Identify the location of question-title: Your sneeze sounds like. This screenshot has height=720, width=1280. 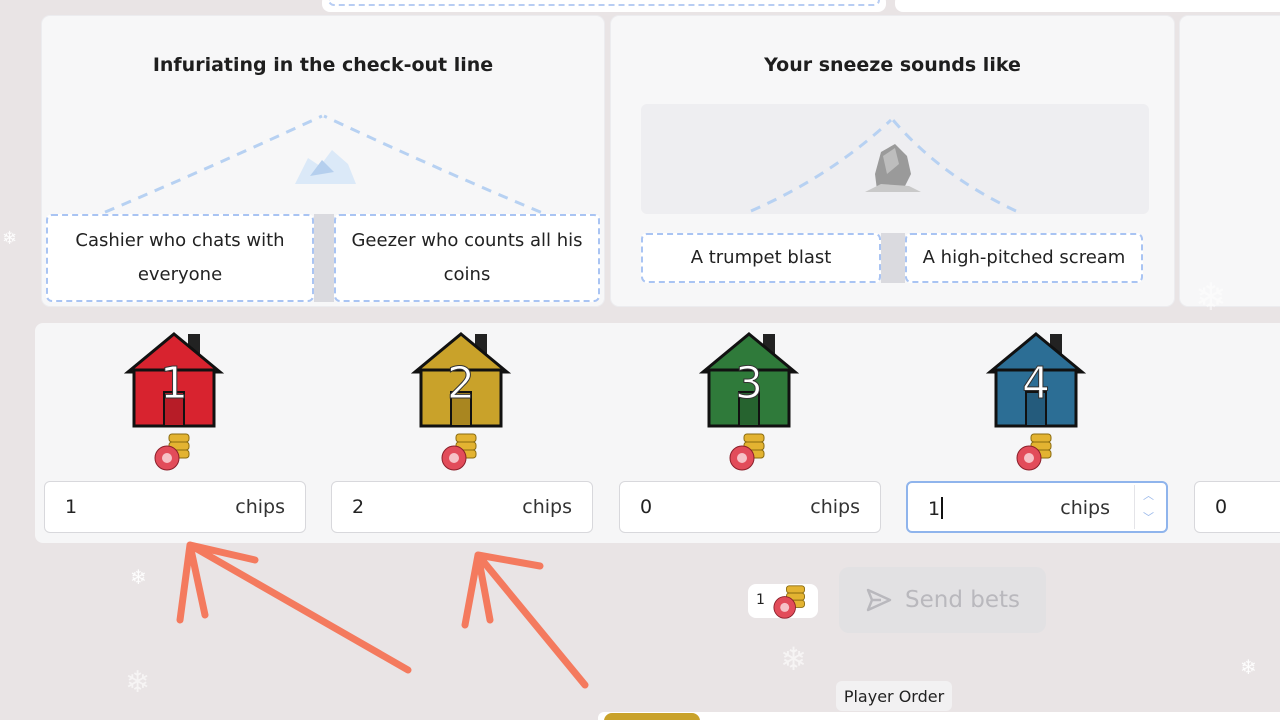
(892, 65).